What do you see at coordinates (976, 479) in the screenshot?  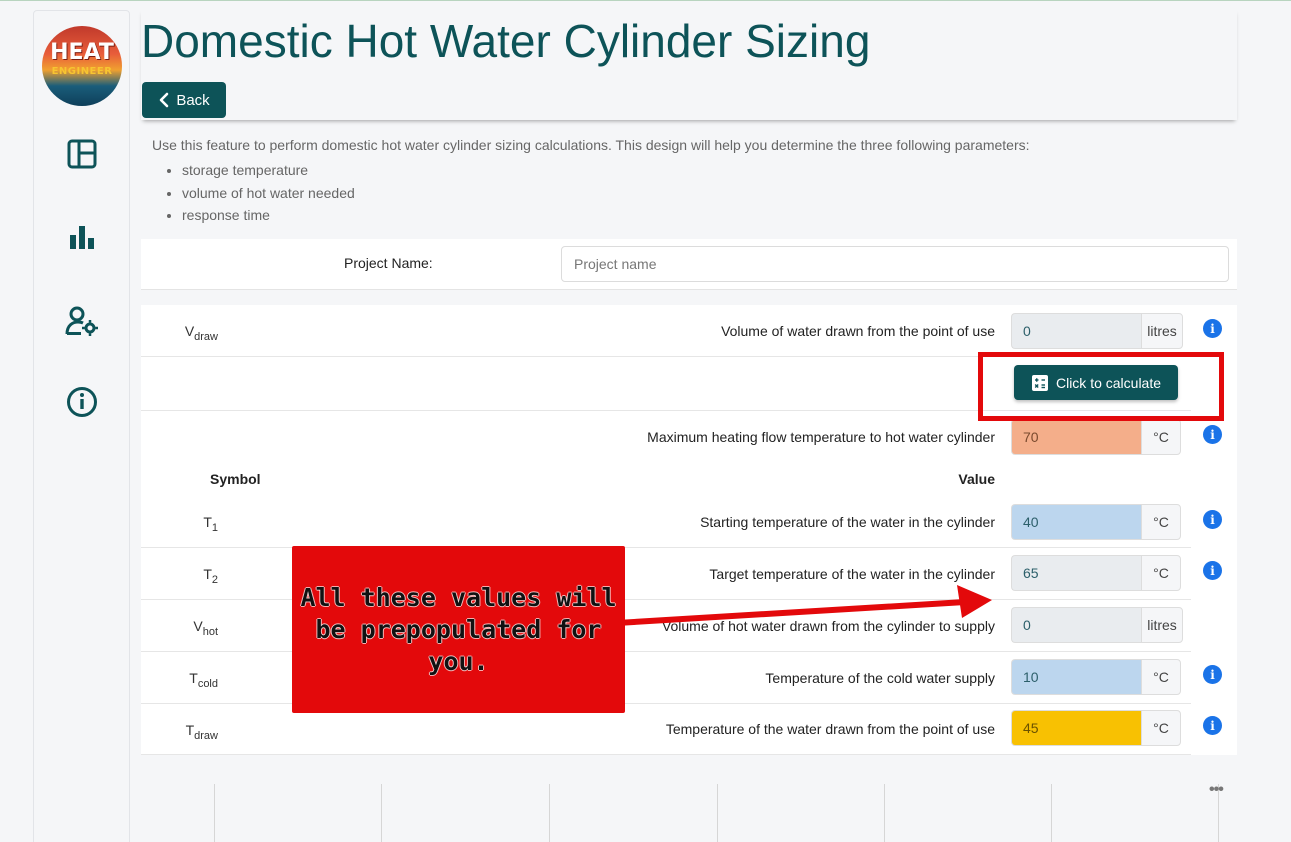 I see `value-header: Value` at bounding box center [976, 479].